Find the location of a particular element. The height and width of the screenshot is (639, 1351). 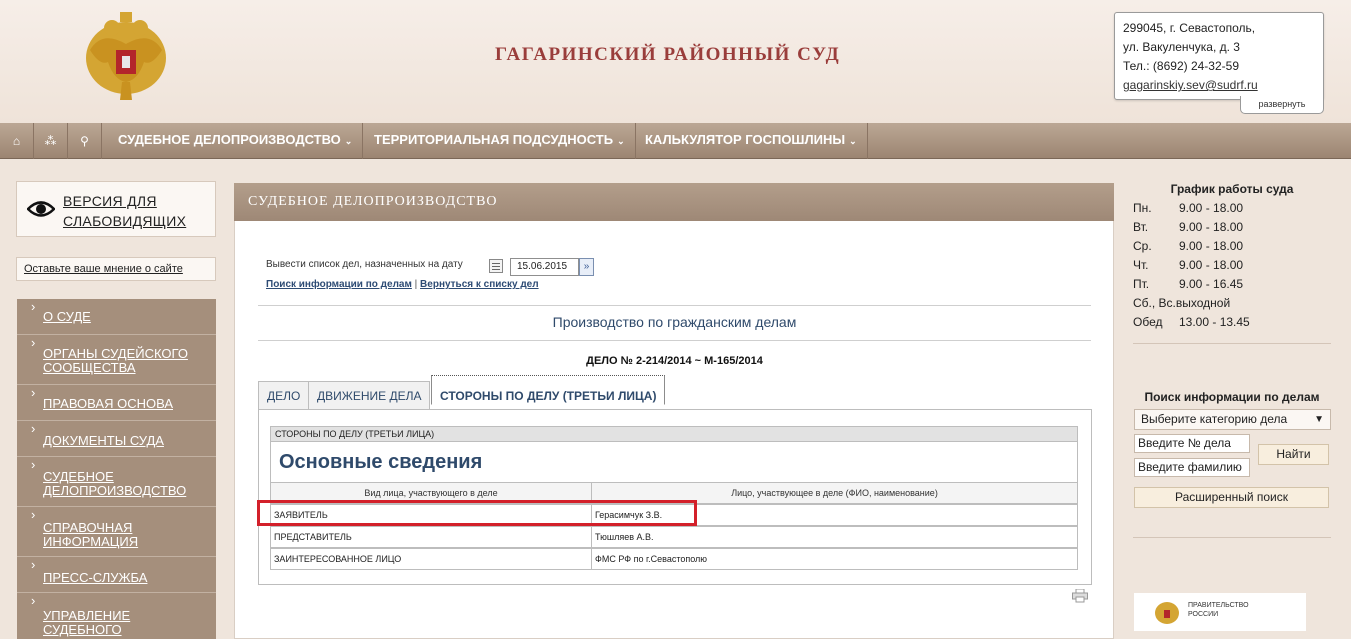

side-menu-label: ОРГАНЫ СУДЕЙСКОГО is located at coordinates (115, 353).